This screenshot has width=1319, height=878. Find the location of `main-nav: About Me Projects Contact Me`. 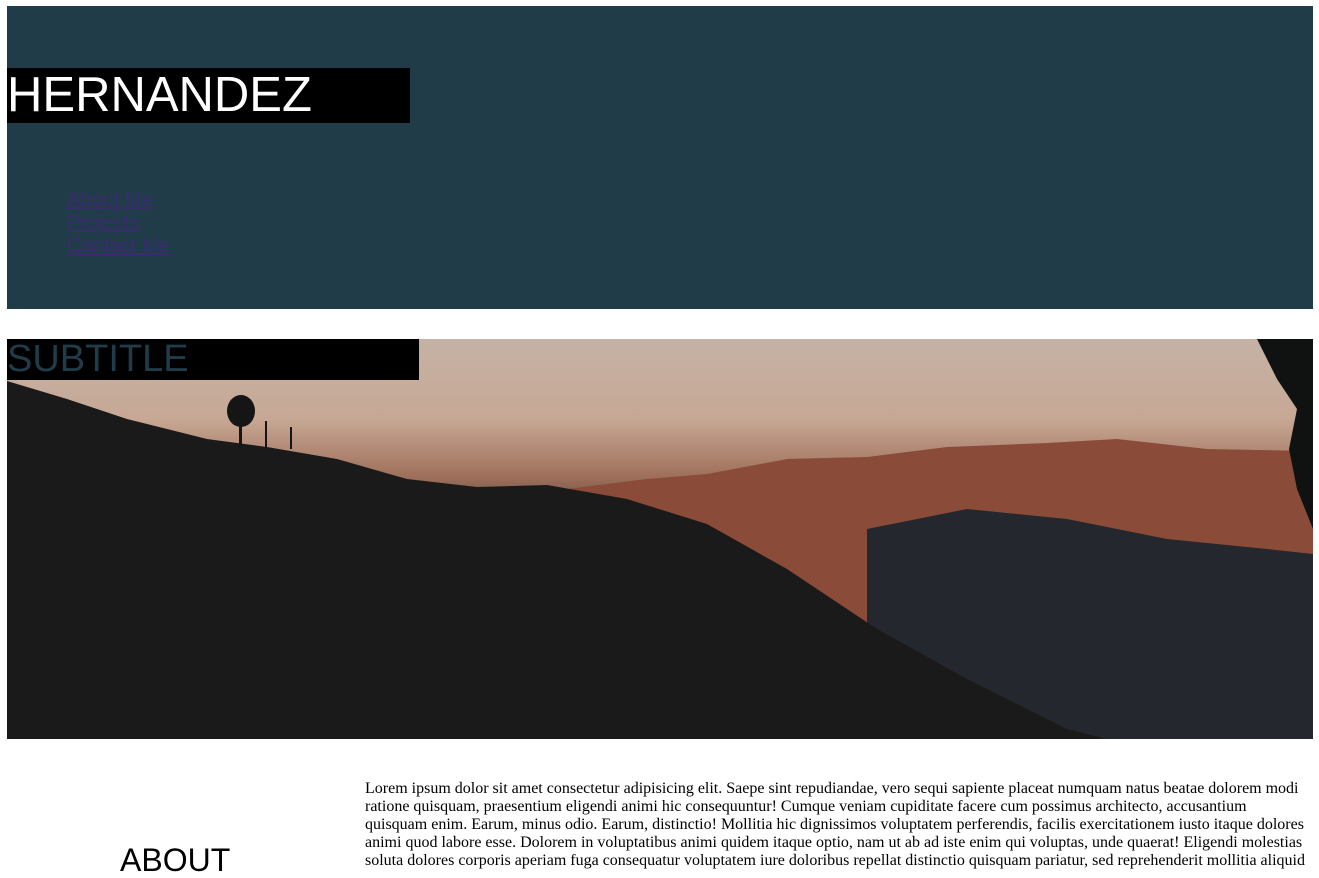

main-nav: About Me Projects Contact Me is located at coordinates (118, 223).